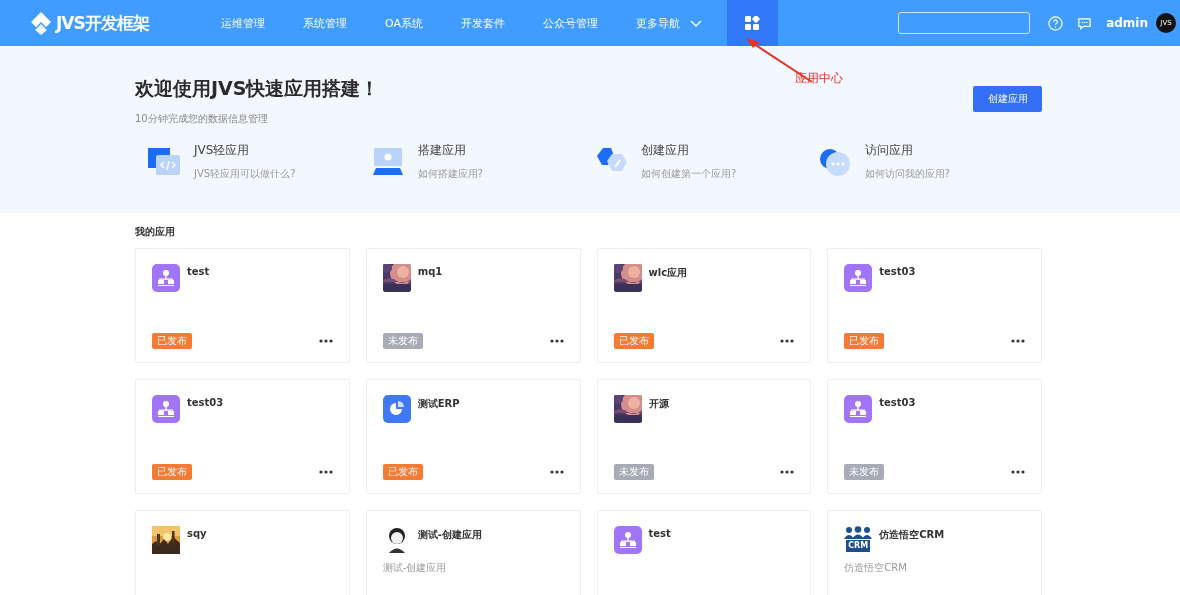  I want to click on app-card: sqy, so click(242, 552).